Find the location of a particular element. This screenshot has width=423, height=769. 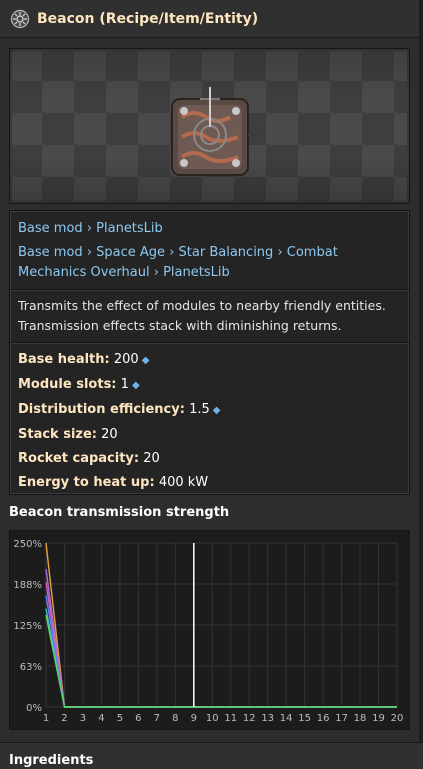

stat-label: Module slots: is located at coordinates (67, 384).